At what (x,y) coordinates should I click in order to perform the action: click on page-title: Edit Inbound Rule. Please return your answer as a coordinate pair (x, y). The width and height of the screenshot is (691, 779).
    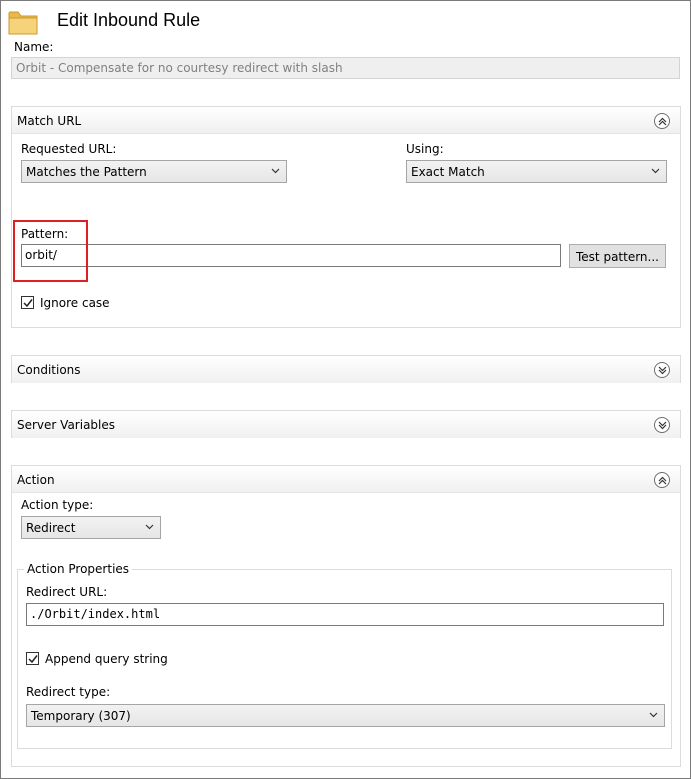
    Looking at the image, I should click on (129, 20).